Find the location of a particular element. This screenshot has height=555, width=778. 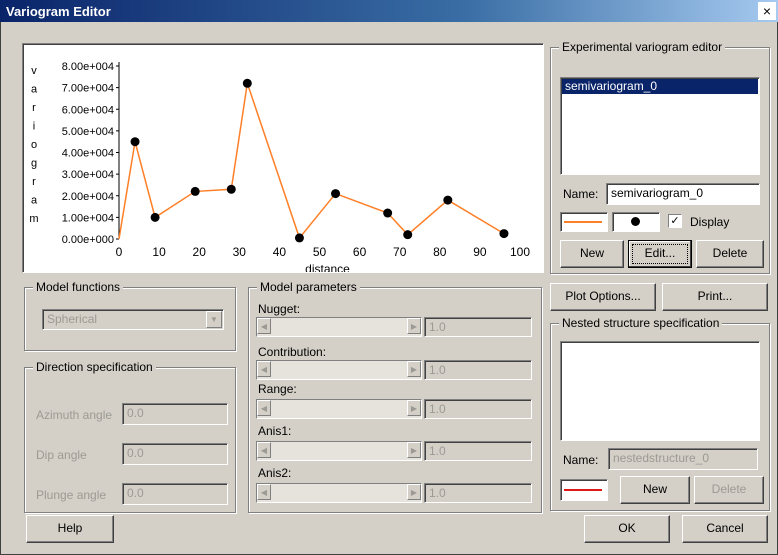

variogram-list-item: semivariogram_0 is located at coordinates (660, 86).